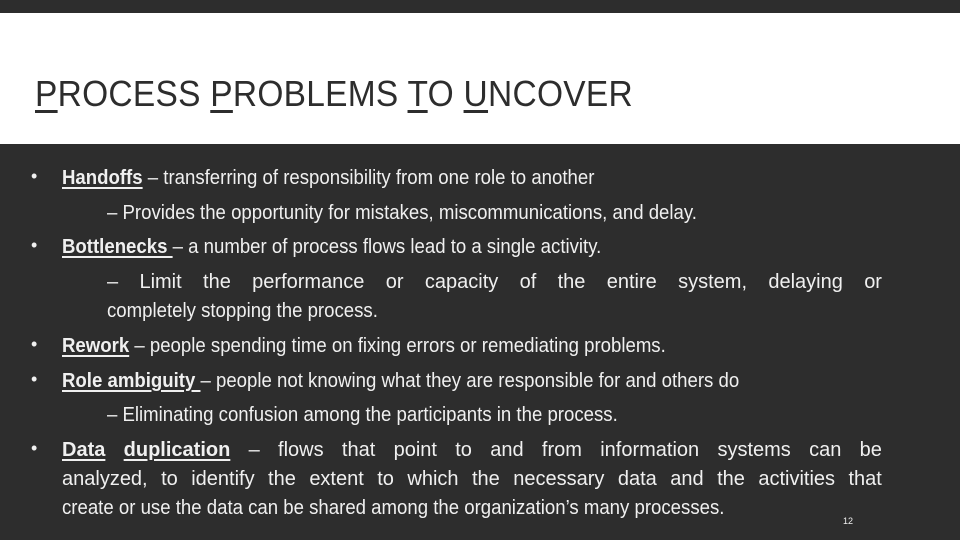 The height and width of the screenshot is (540, 960). I want to click on term-rework: Rework, so click(96, 346).